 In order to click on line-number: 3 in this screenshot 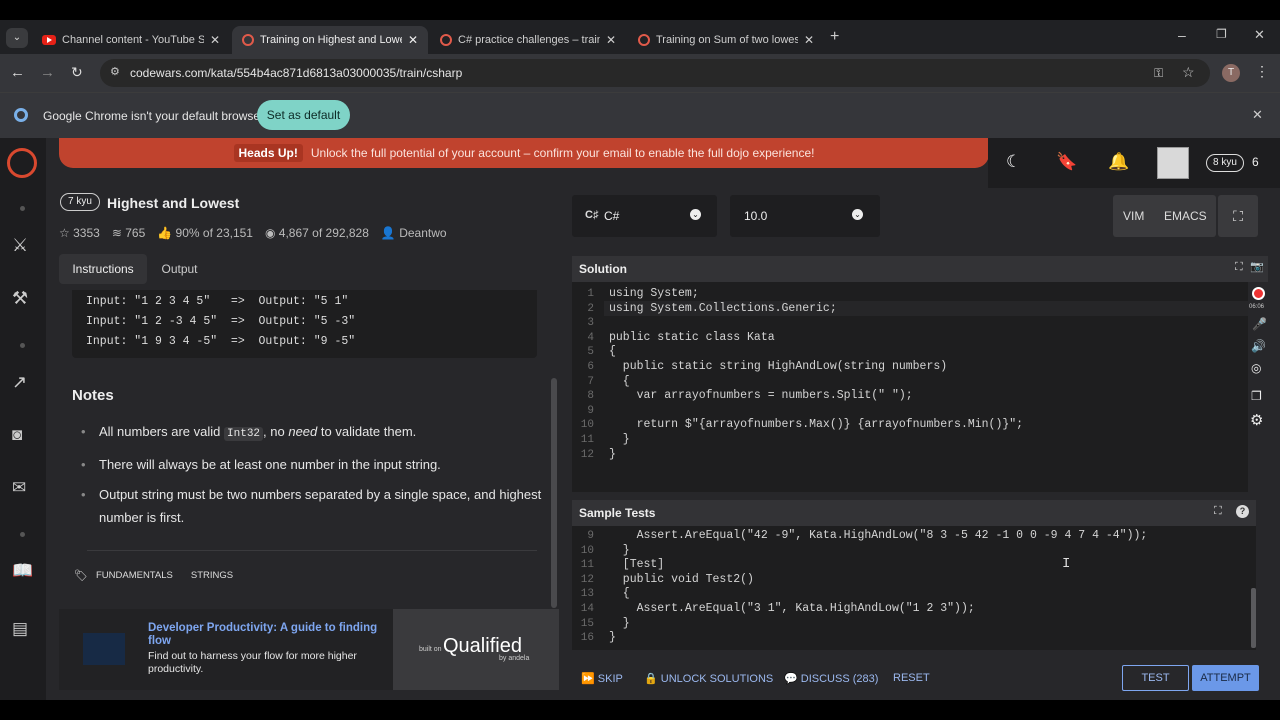, I will do `click(590, 323)`.